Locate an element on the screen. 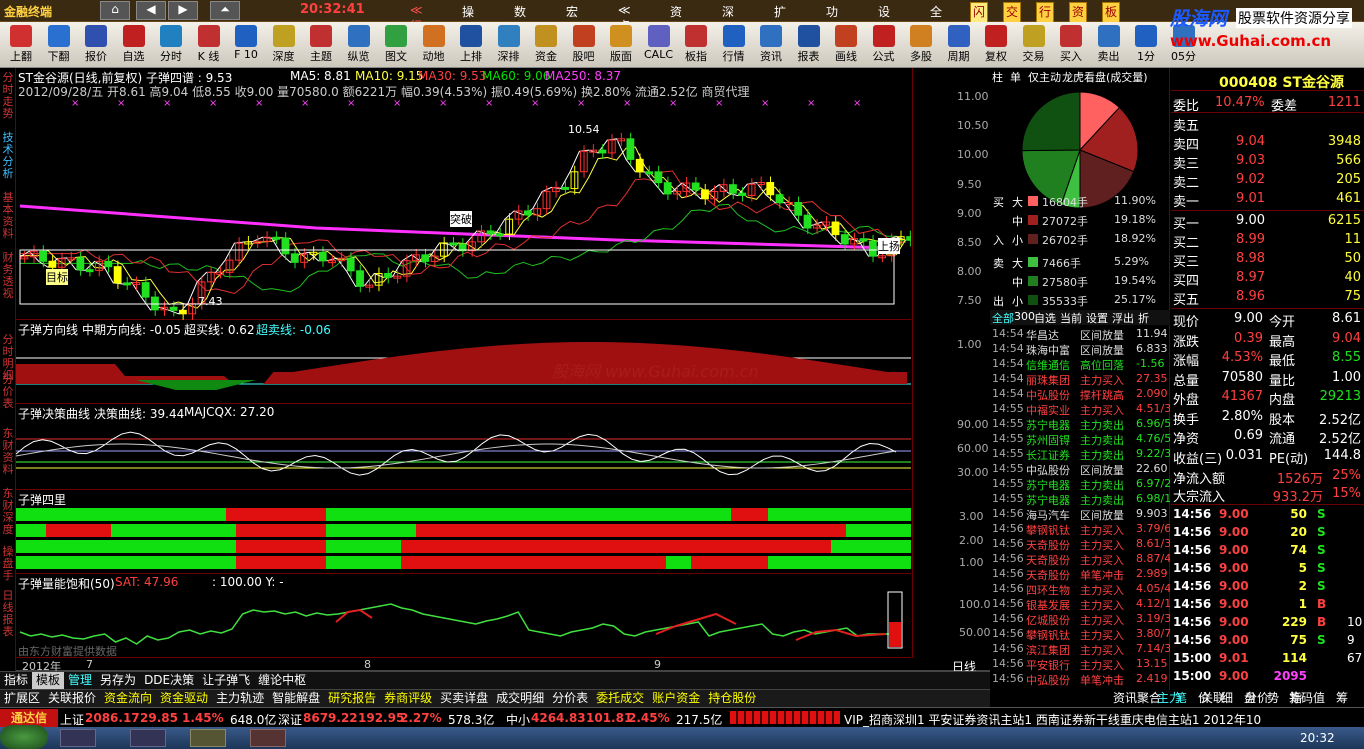 The width and height of the screenshot is (1364, 749). toolbar-6: F 10 is located at coordinates (246, 45).